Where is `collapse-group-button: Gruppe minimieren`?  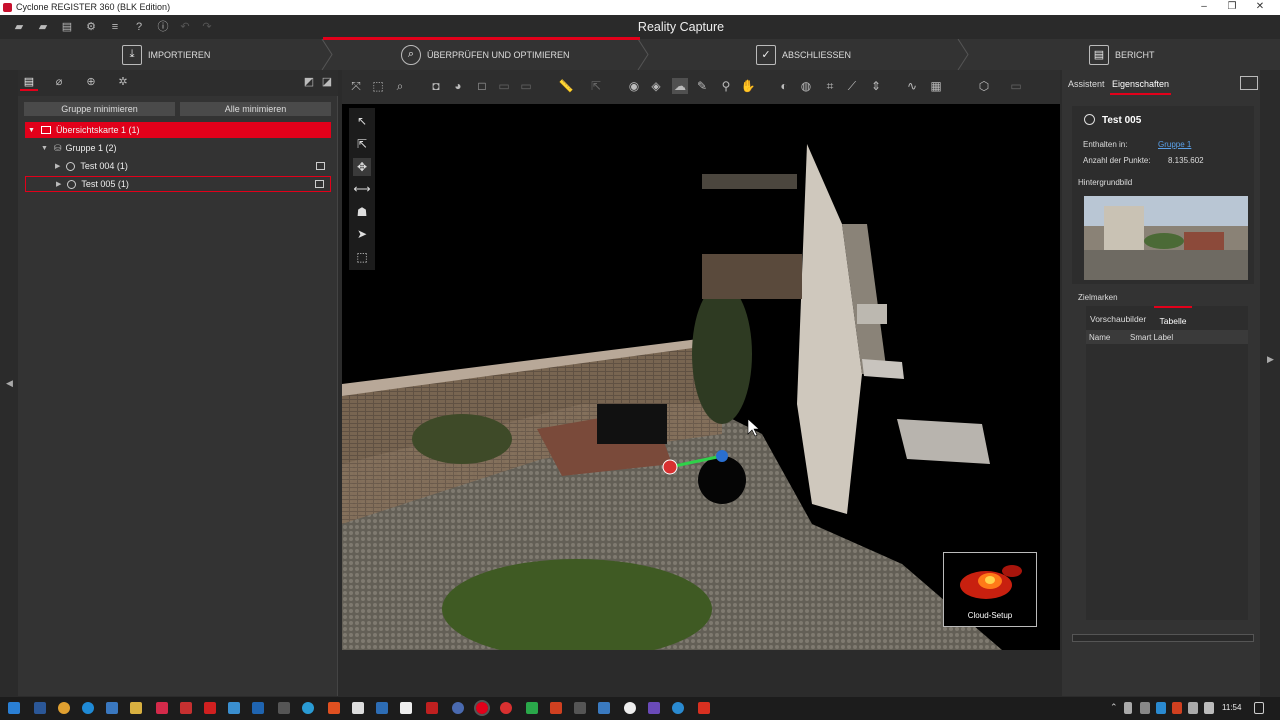 collapse-group-button: Gruppe minimieren is located at coordinates (99, 109).